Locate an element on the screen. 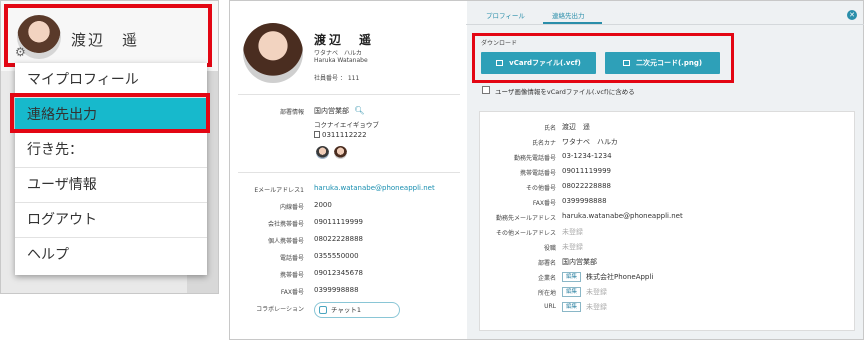 Image resolution: width=867 pixels, height=343 pixels. chat-button-label: チャット1 is located at coordinates (346, 310).